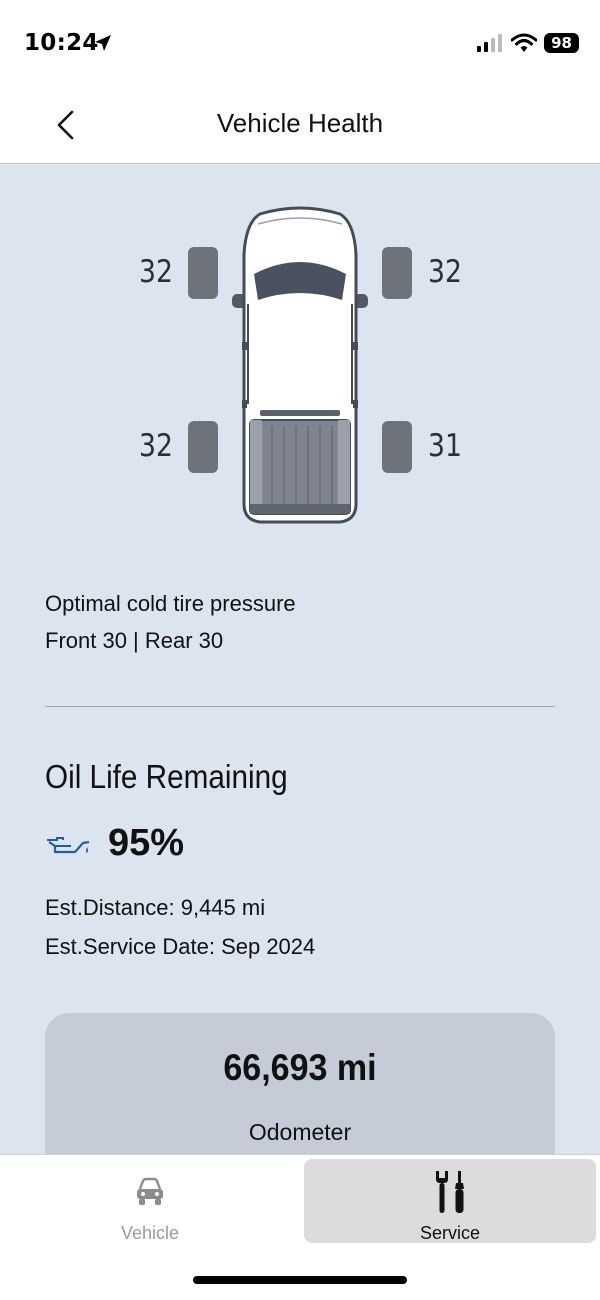  What do you see at coordinates (397, 273) in the screenshot?
I see `tire-front-right` at bounding box center [397, 273].